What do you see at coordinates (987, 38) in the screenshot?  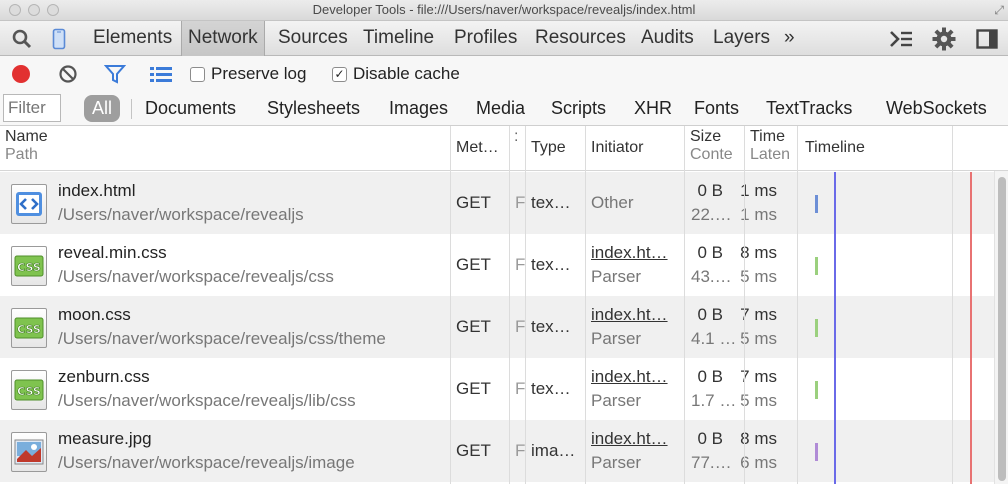 I see `dock-side-icon` at bounding box center [987, 38].